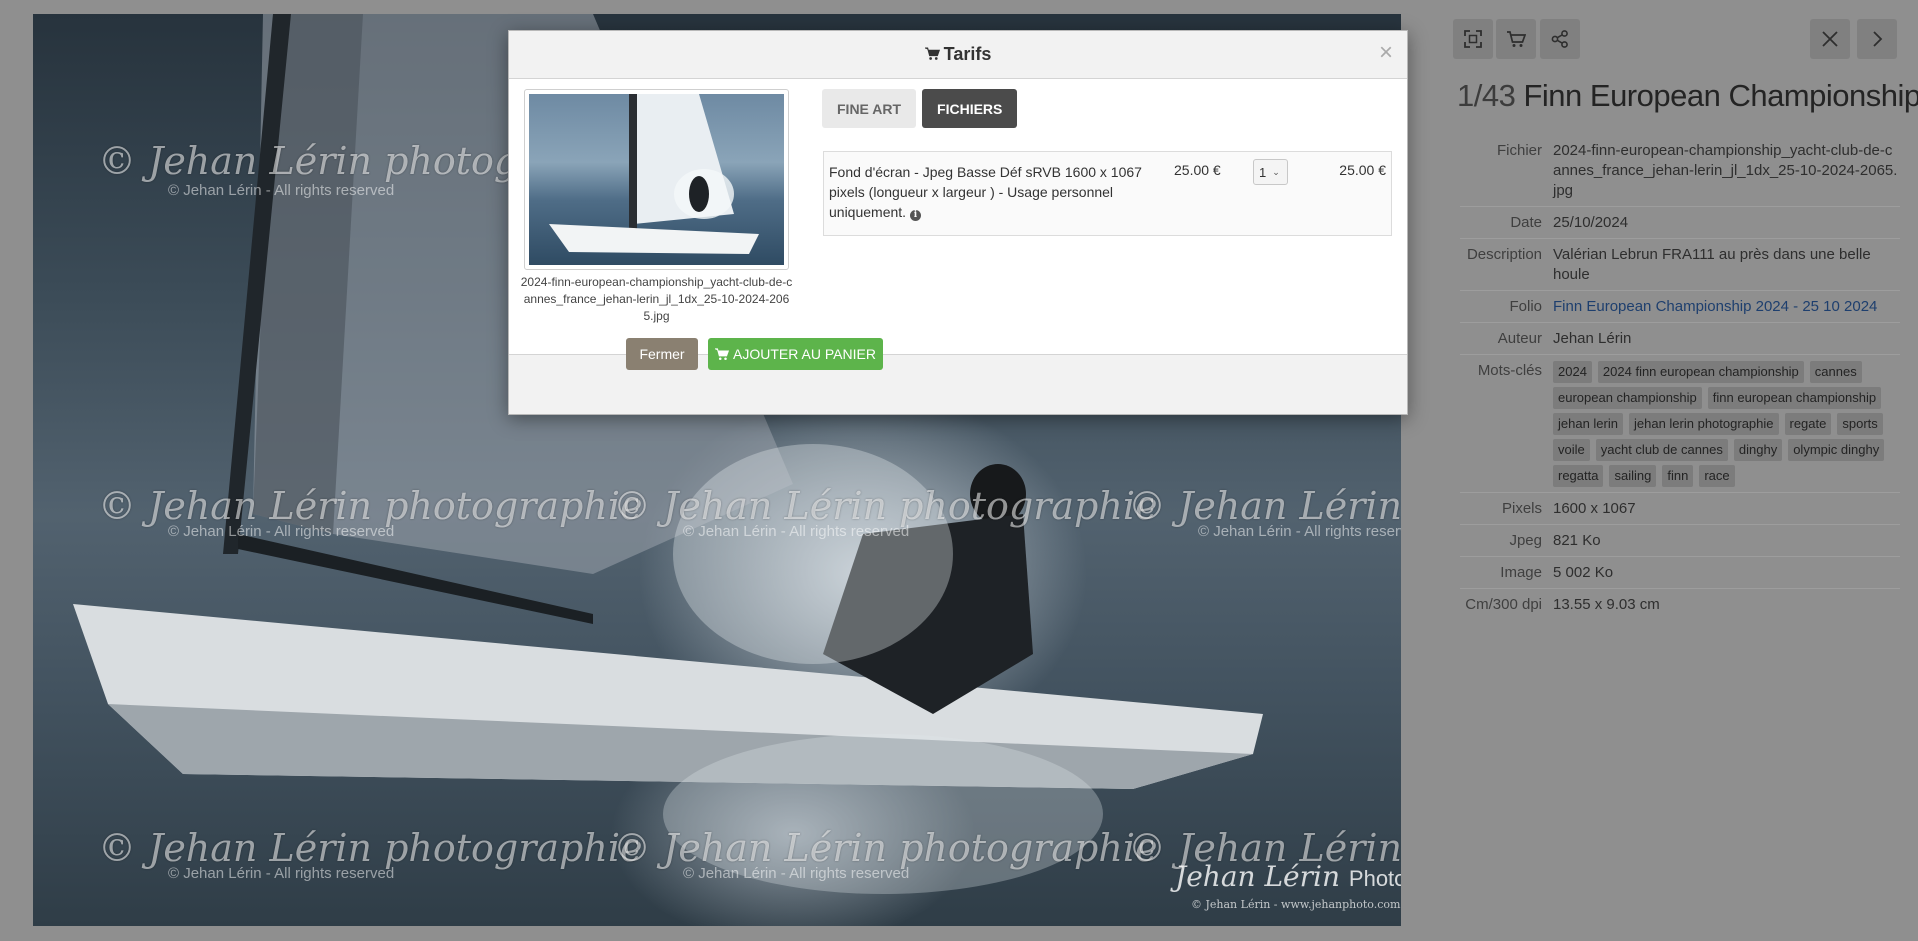  Describe the element at coordinates (1506, 604) in the screenshot. I see `info-label: Cm/300 dpi` at that location.